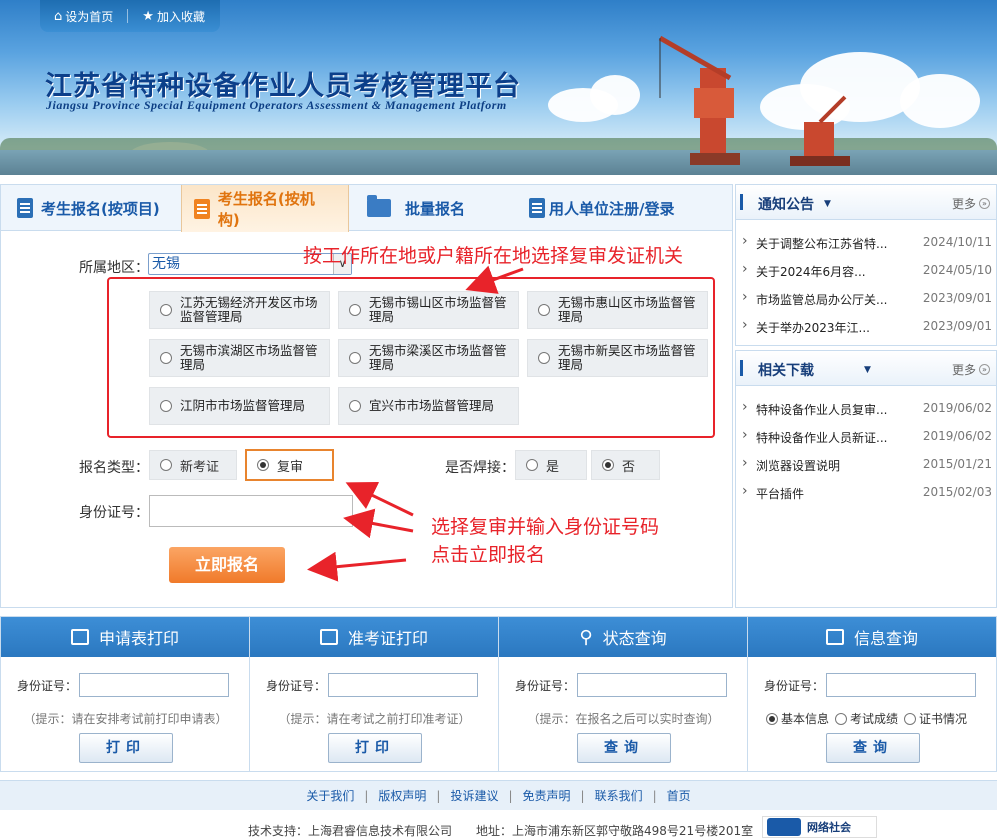  Describe the element at coordinates (820, 130) in the screenshot. I see `excavator-illustration` at that location.